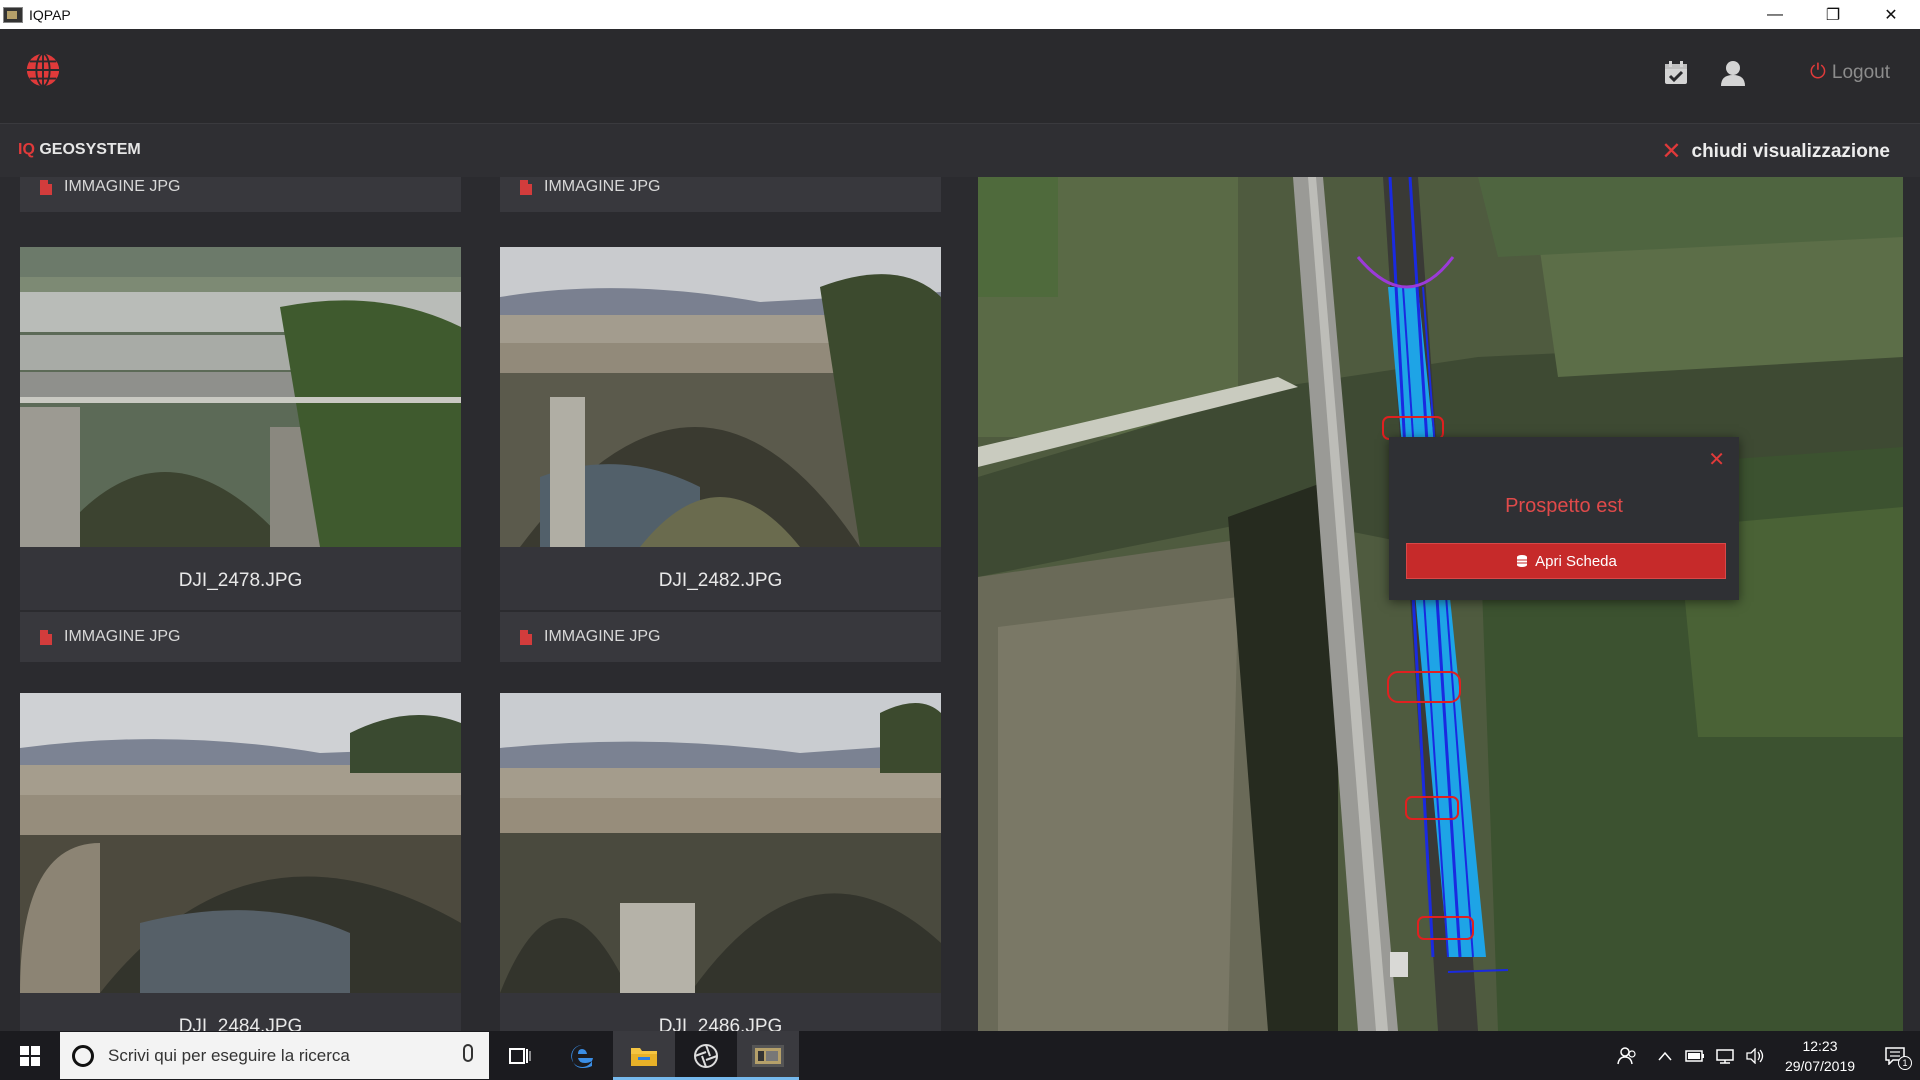 This screenshot has height=1080, width=1920. I want to click on start-button, so click(30, 1055).